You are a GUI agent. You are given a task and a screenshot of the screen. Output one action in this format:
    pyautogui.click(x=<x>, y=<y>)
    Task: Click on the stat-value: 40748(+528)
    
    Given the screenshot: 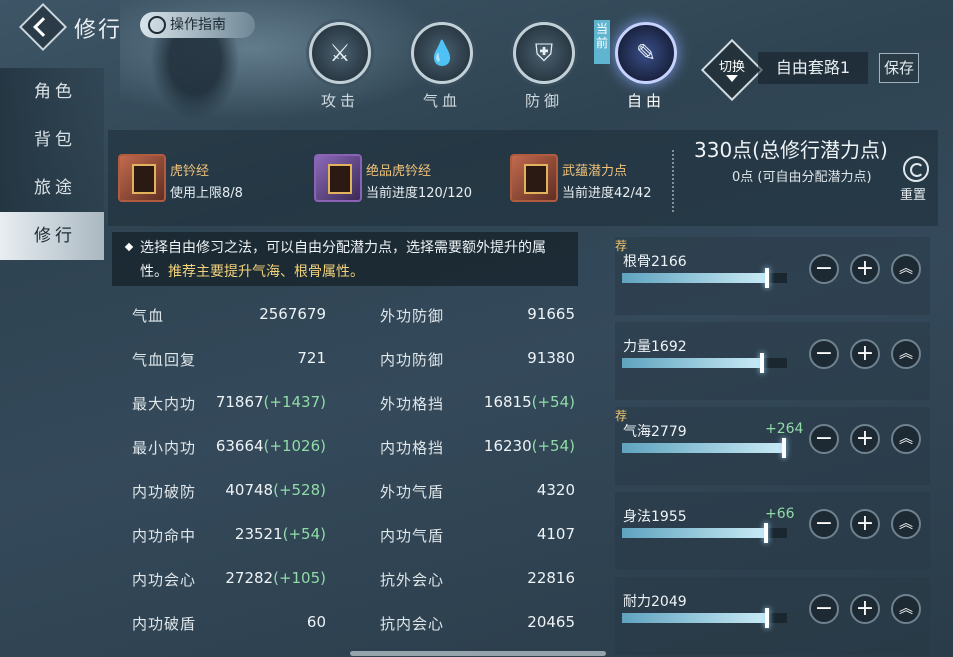 What is the action you would take?
    pyautogui.click(x=275, y=490)
    